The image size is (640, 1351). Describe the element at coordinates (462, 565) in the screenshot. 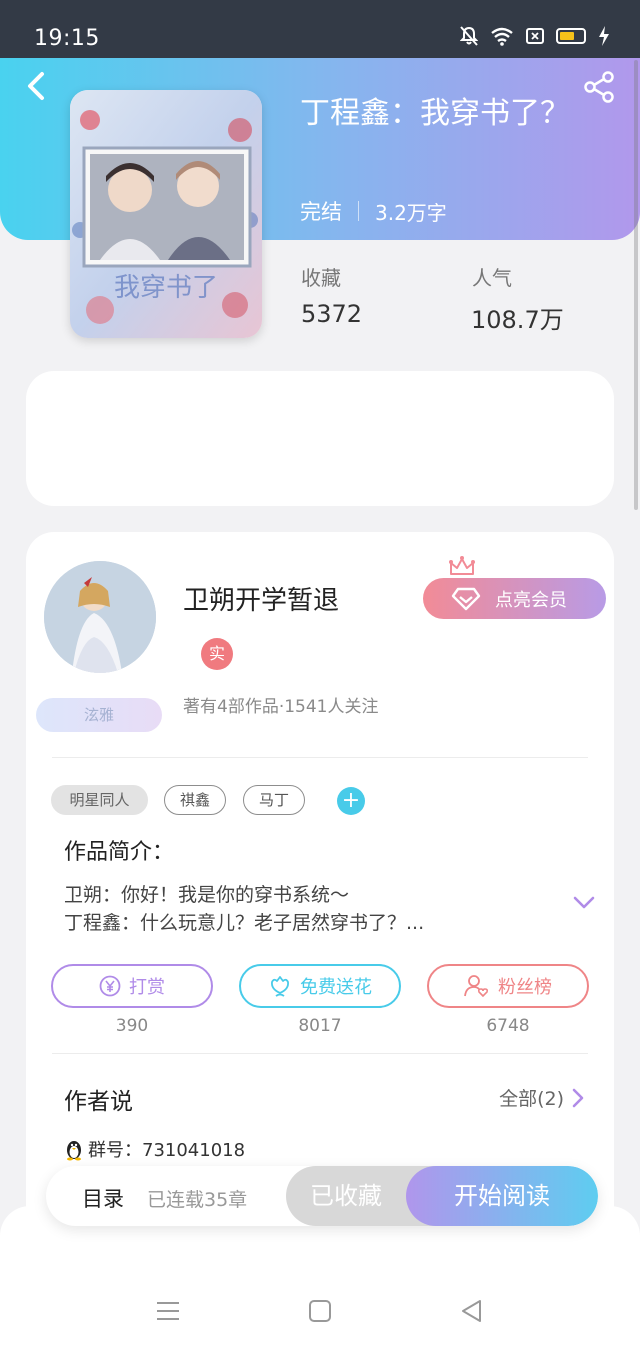

I see `crown-icon` at that location.